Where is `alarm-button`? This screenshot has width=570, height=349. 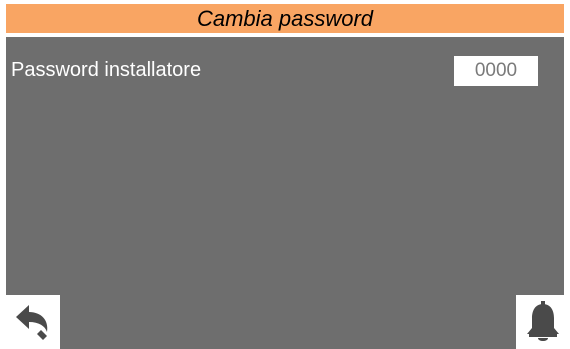
alarm-button is located at coordinates (543, 322).